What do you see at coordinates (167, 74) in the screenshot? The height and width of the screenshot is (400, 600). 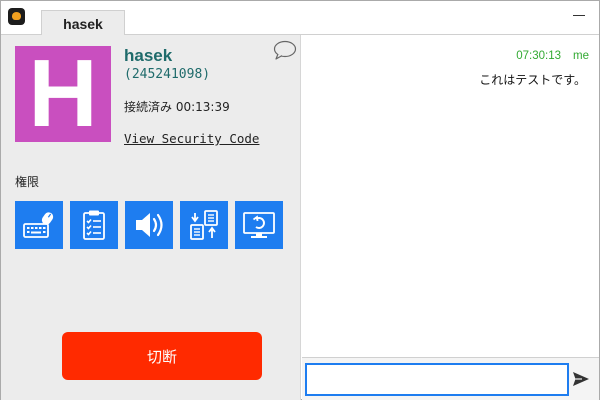 I see `user-id: (245241098)` at bounding box center [167, 74].